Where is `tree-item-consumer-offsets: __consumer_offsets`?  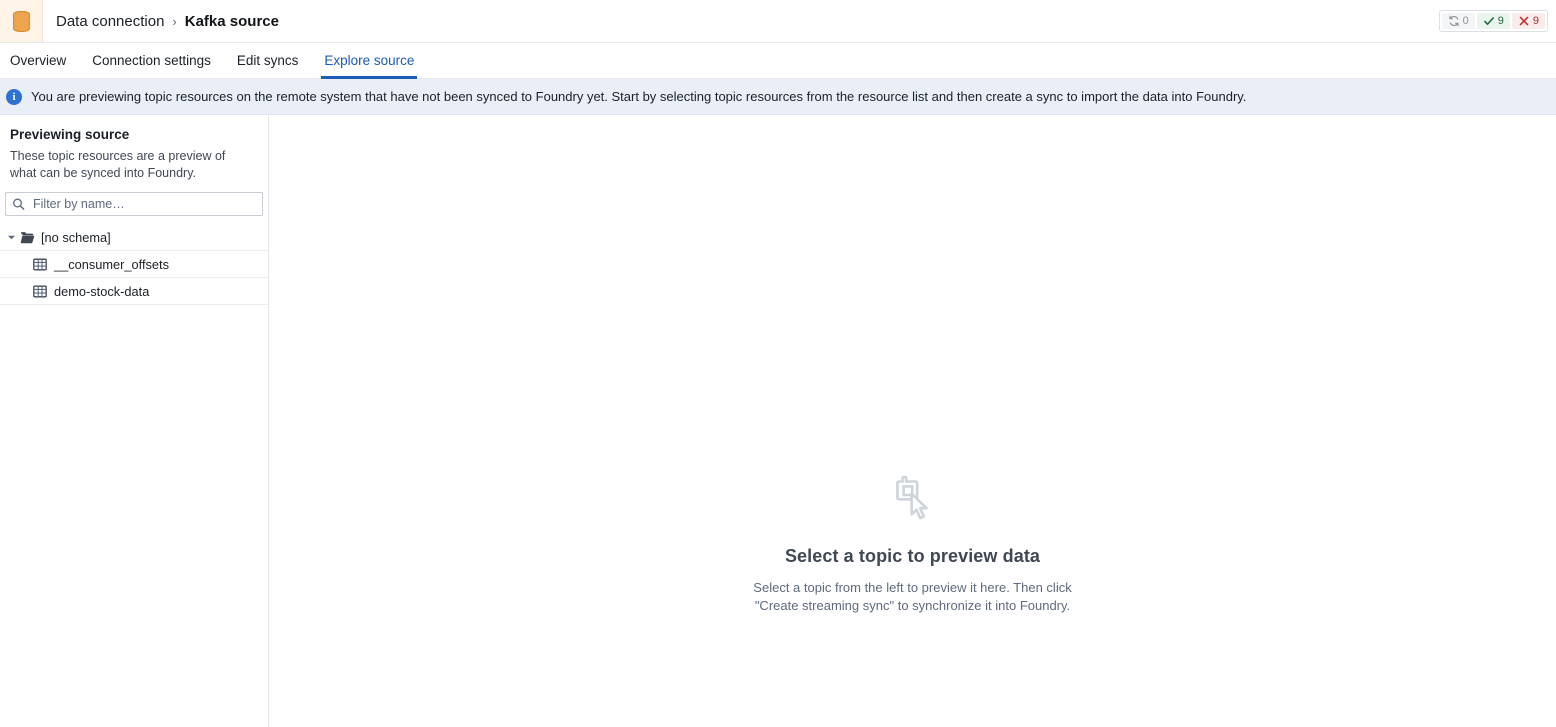 tree-item-consumer-offsets: __consumer_offsets is located at coordinates (134, 265).